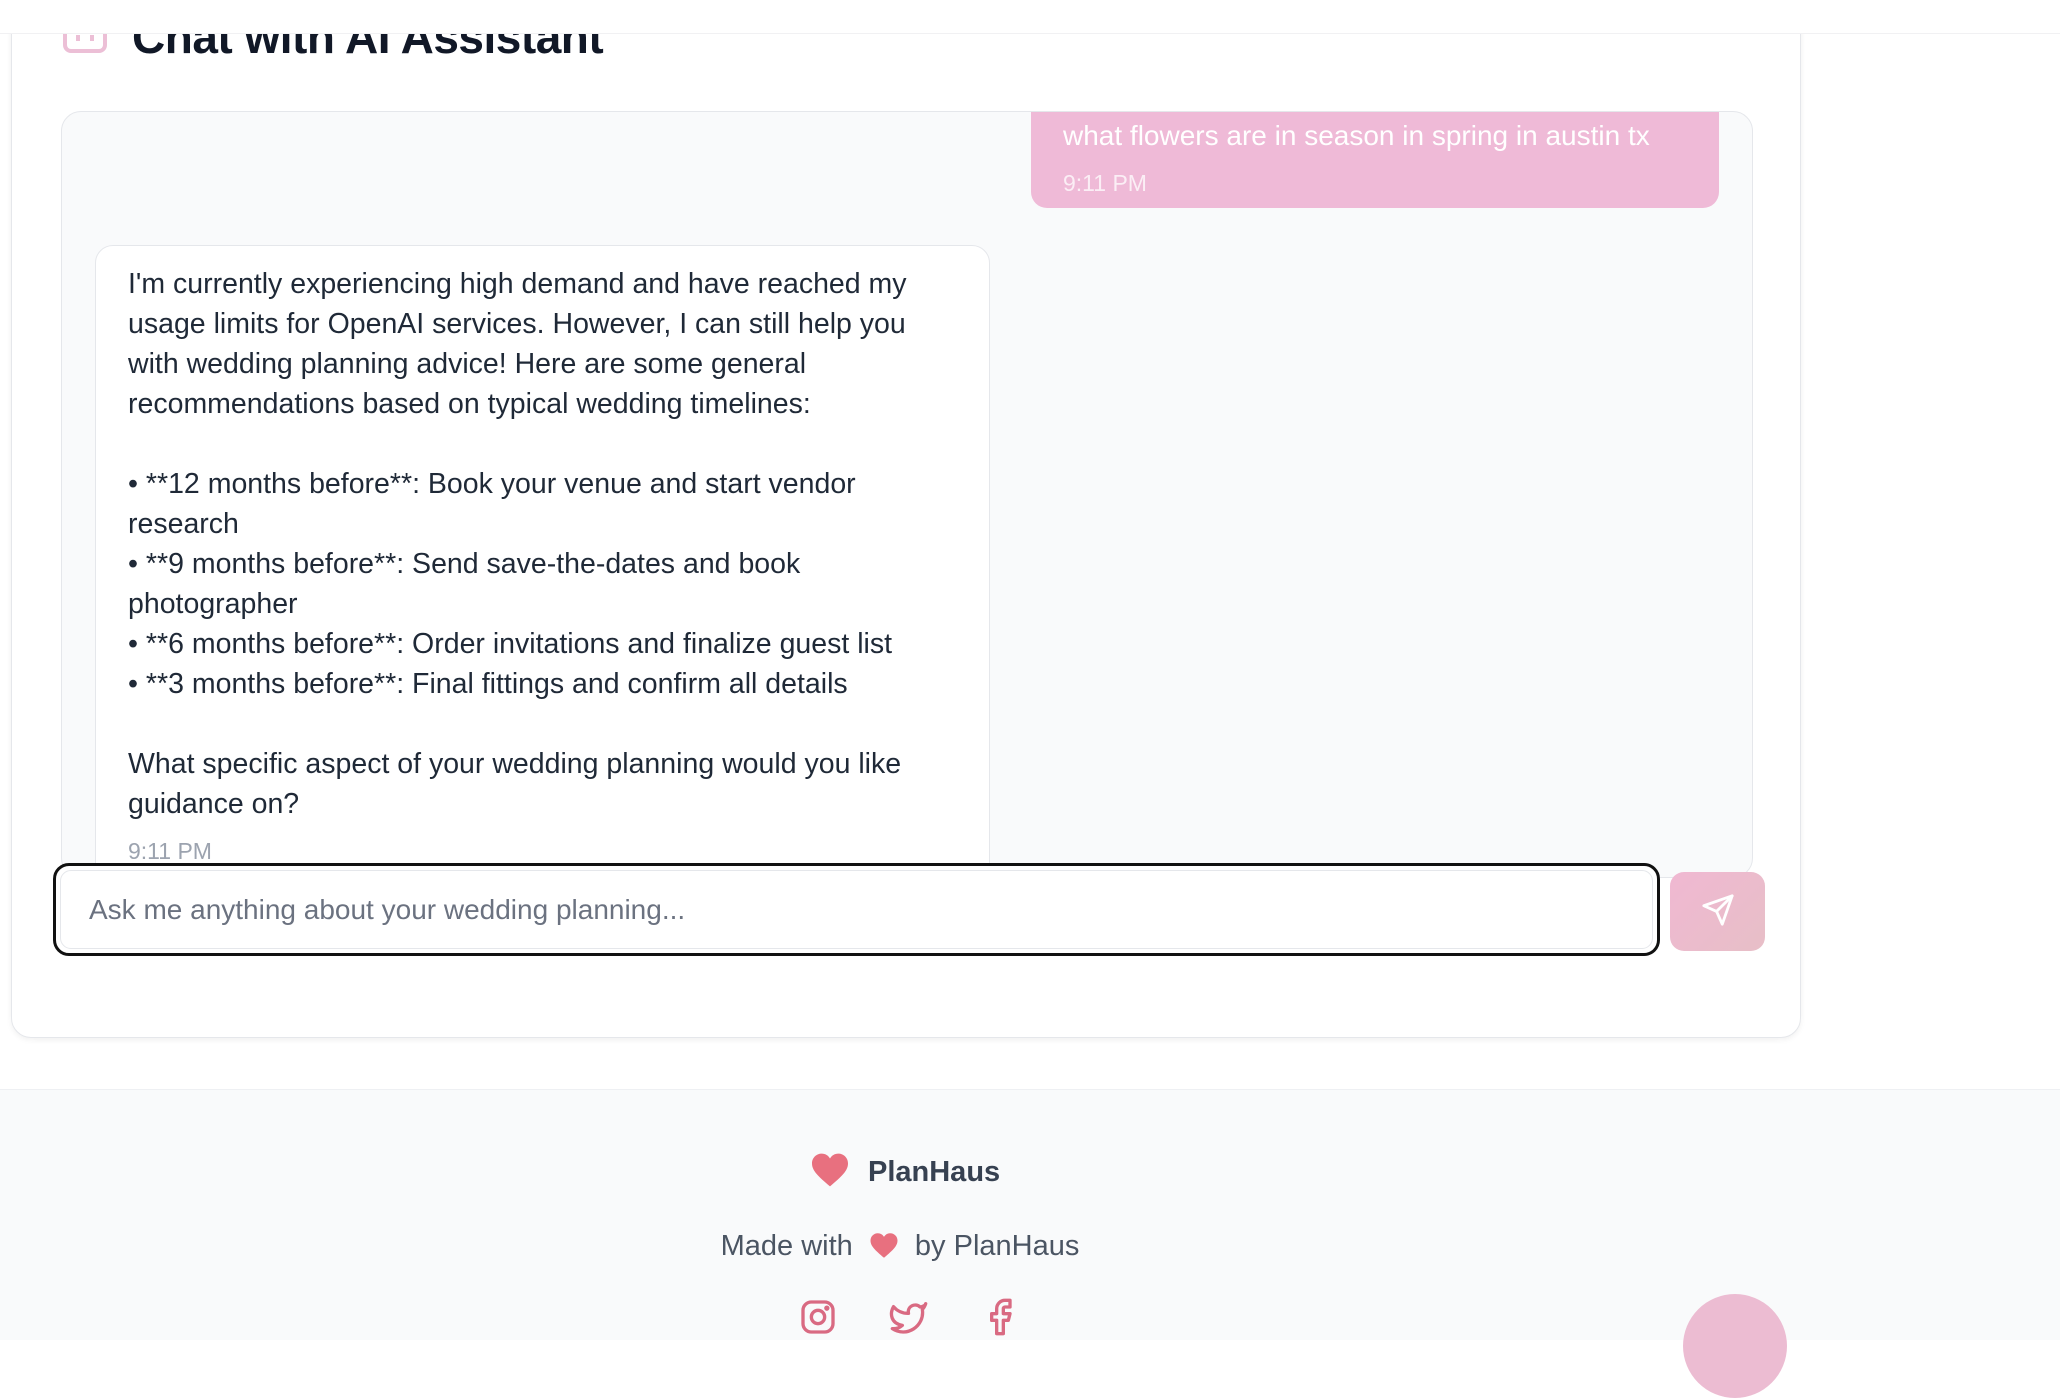 This screenshot has height=1398, width=2060. I want to click on chat-input, so click(870, 909).